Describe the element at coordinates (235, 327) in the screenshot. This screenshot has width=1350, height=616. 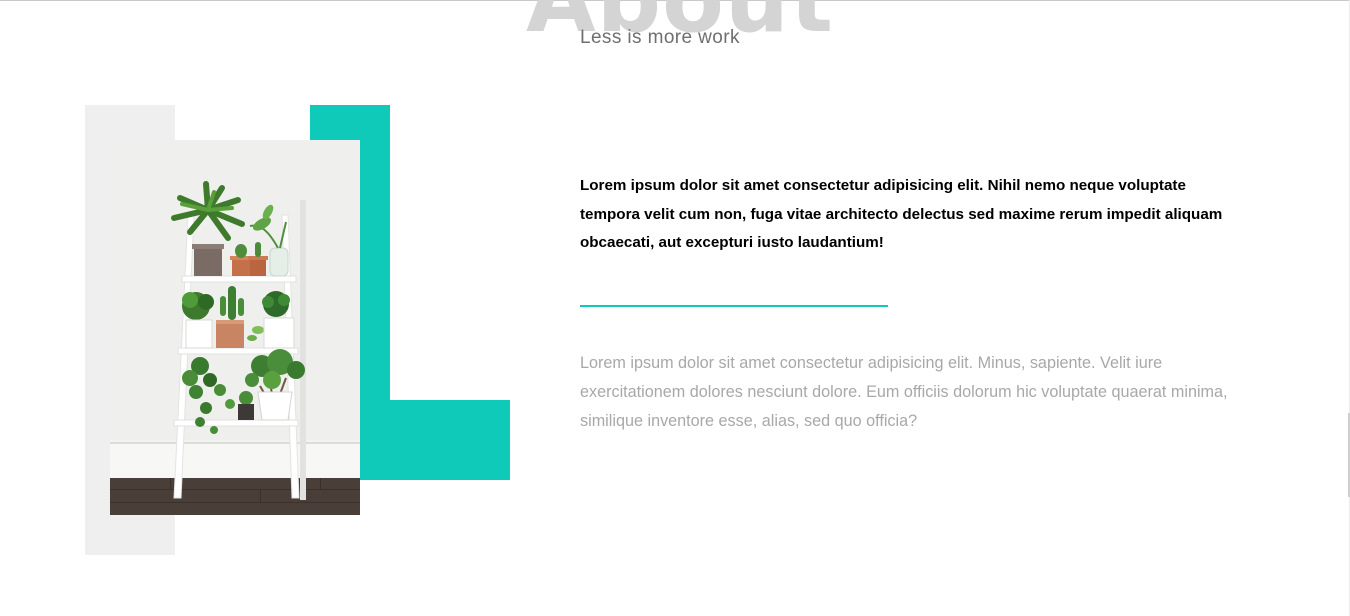
I see `plant-shelf-photo` at that location.